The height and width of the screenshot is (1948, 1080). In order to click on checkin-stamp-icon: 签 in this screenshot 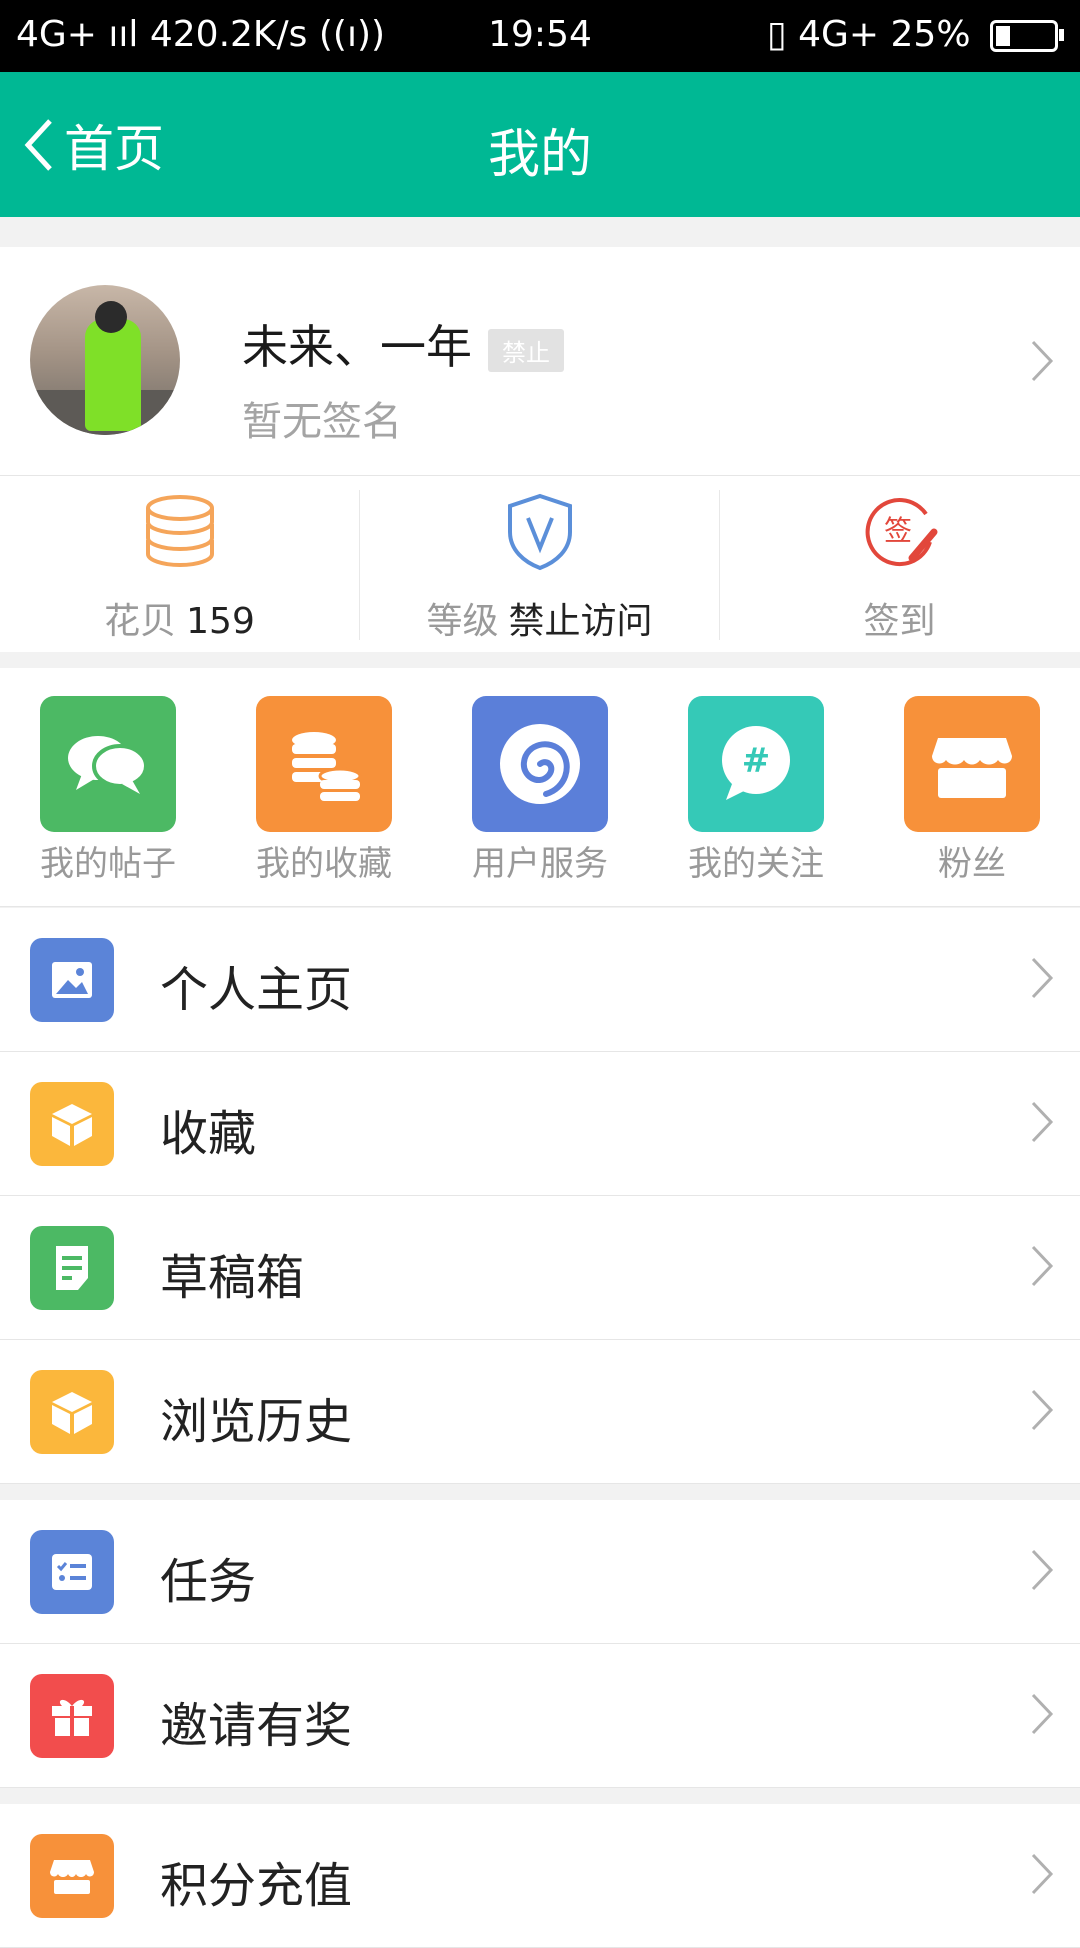, I will do `click(901, 532)`.